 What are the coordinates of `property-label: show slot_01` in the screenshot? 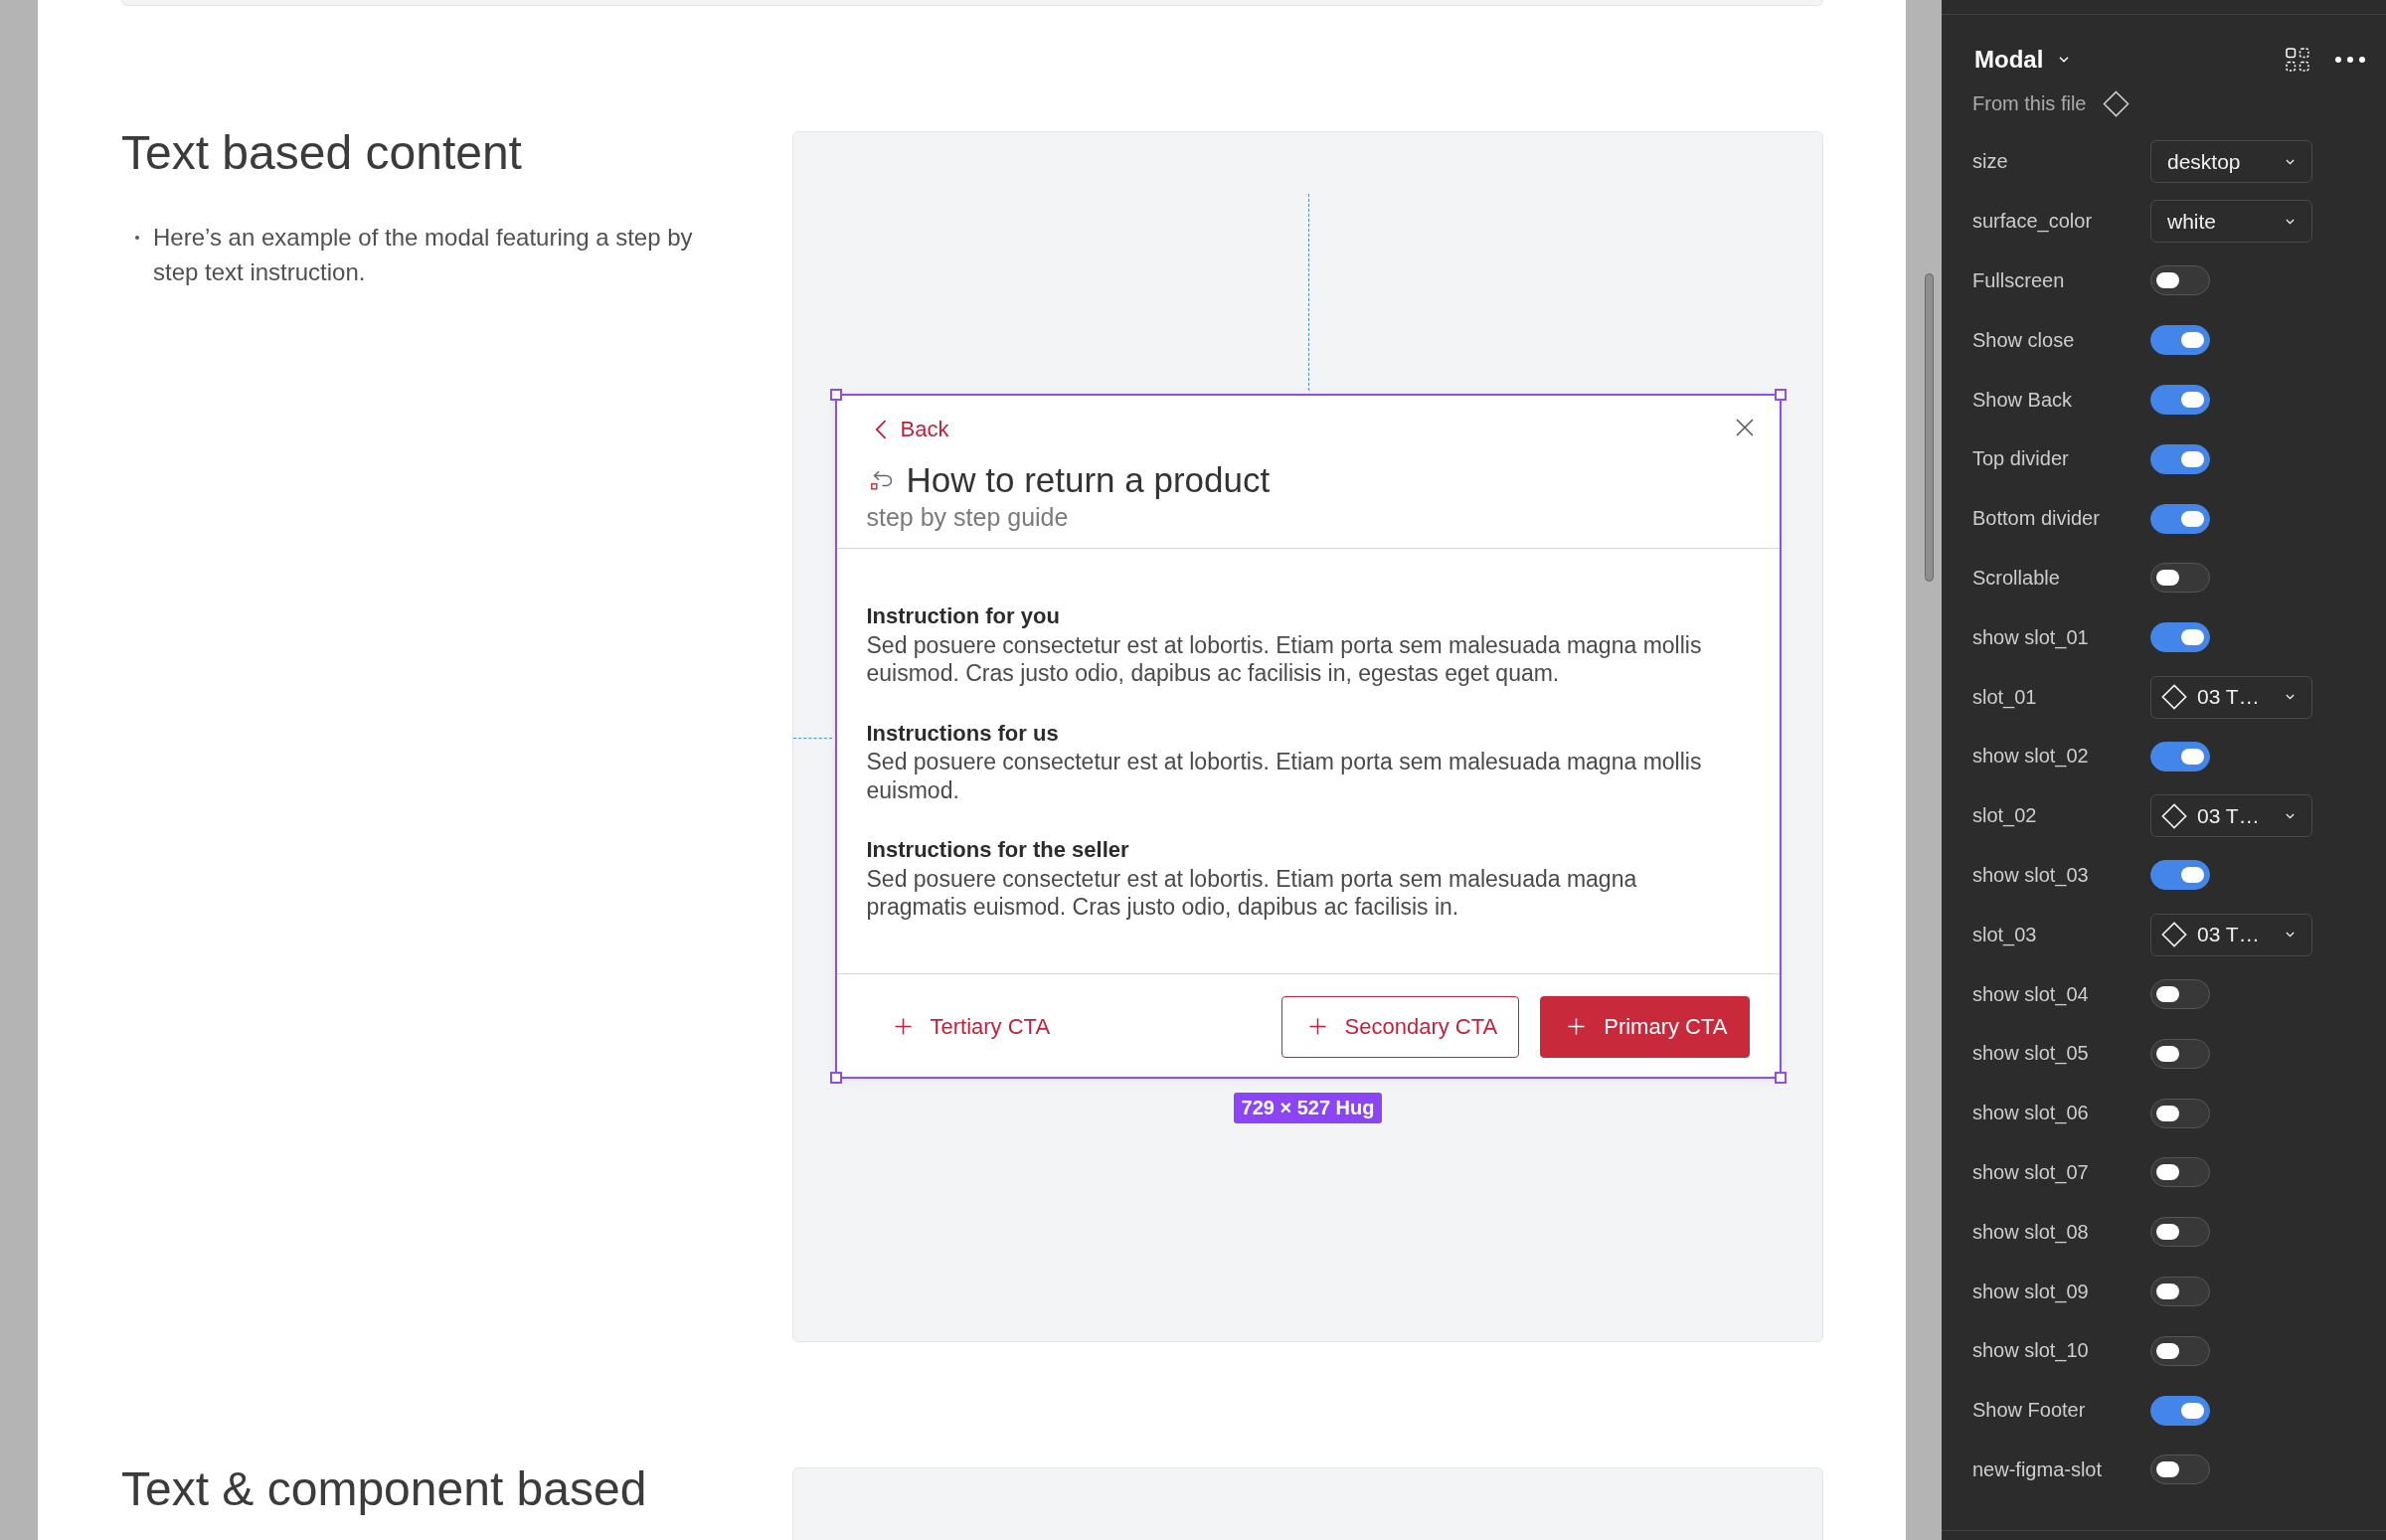 It's located at (2031, 637).